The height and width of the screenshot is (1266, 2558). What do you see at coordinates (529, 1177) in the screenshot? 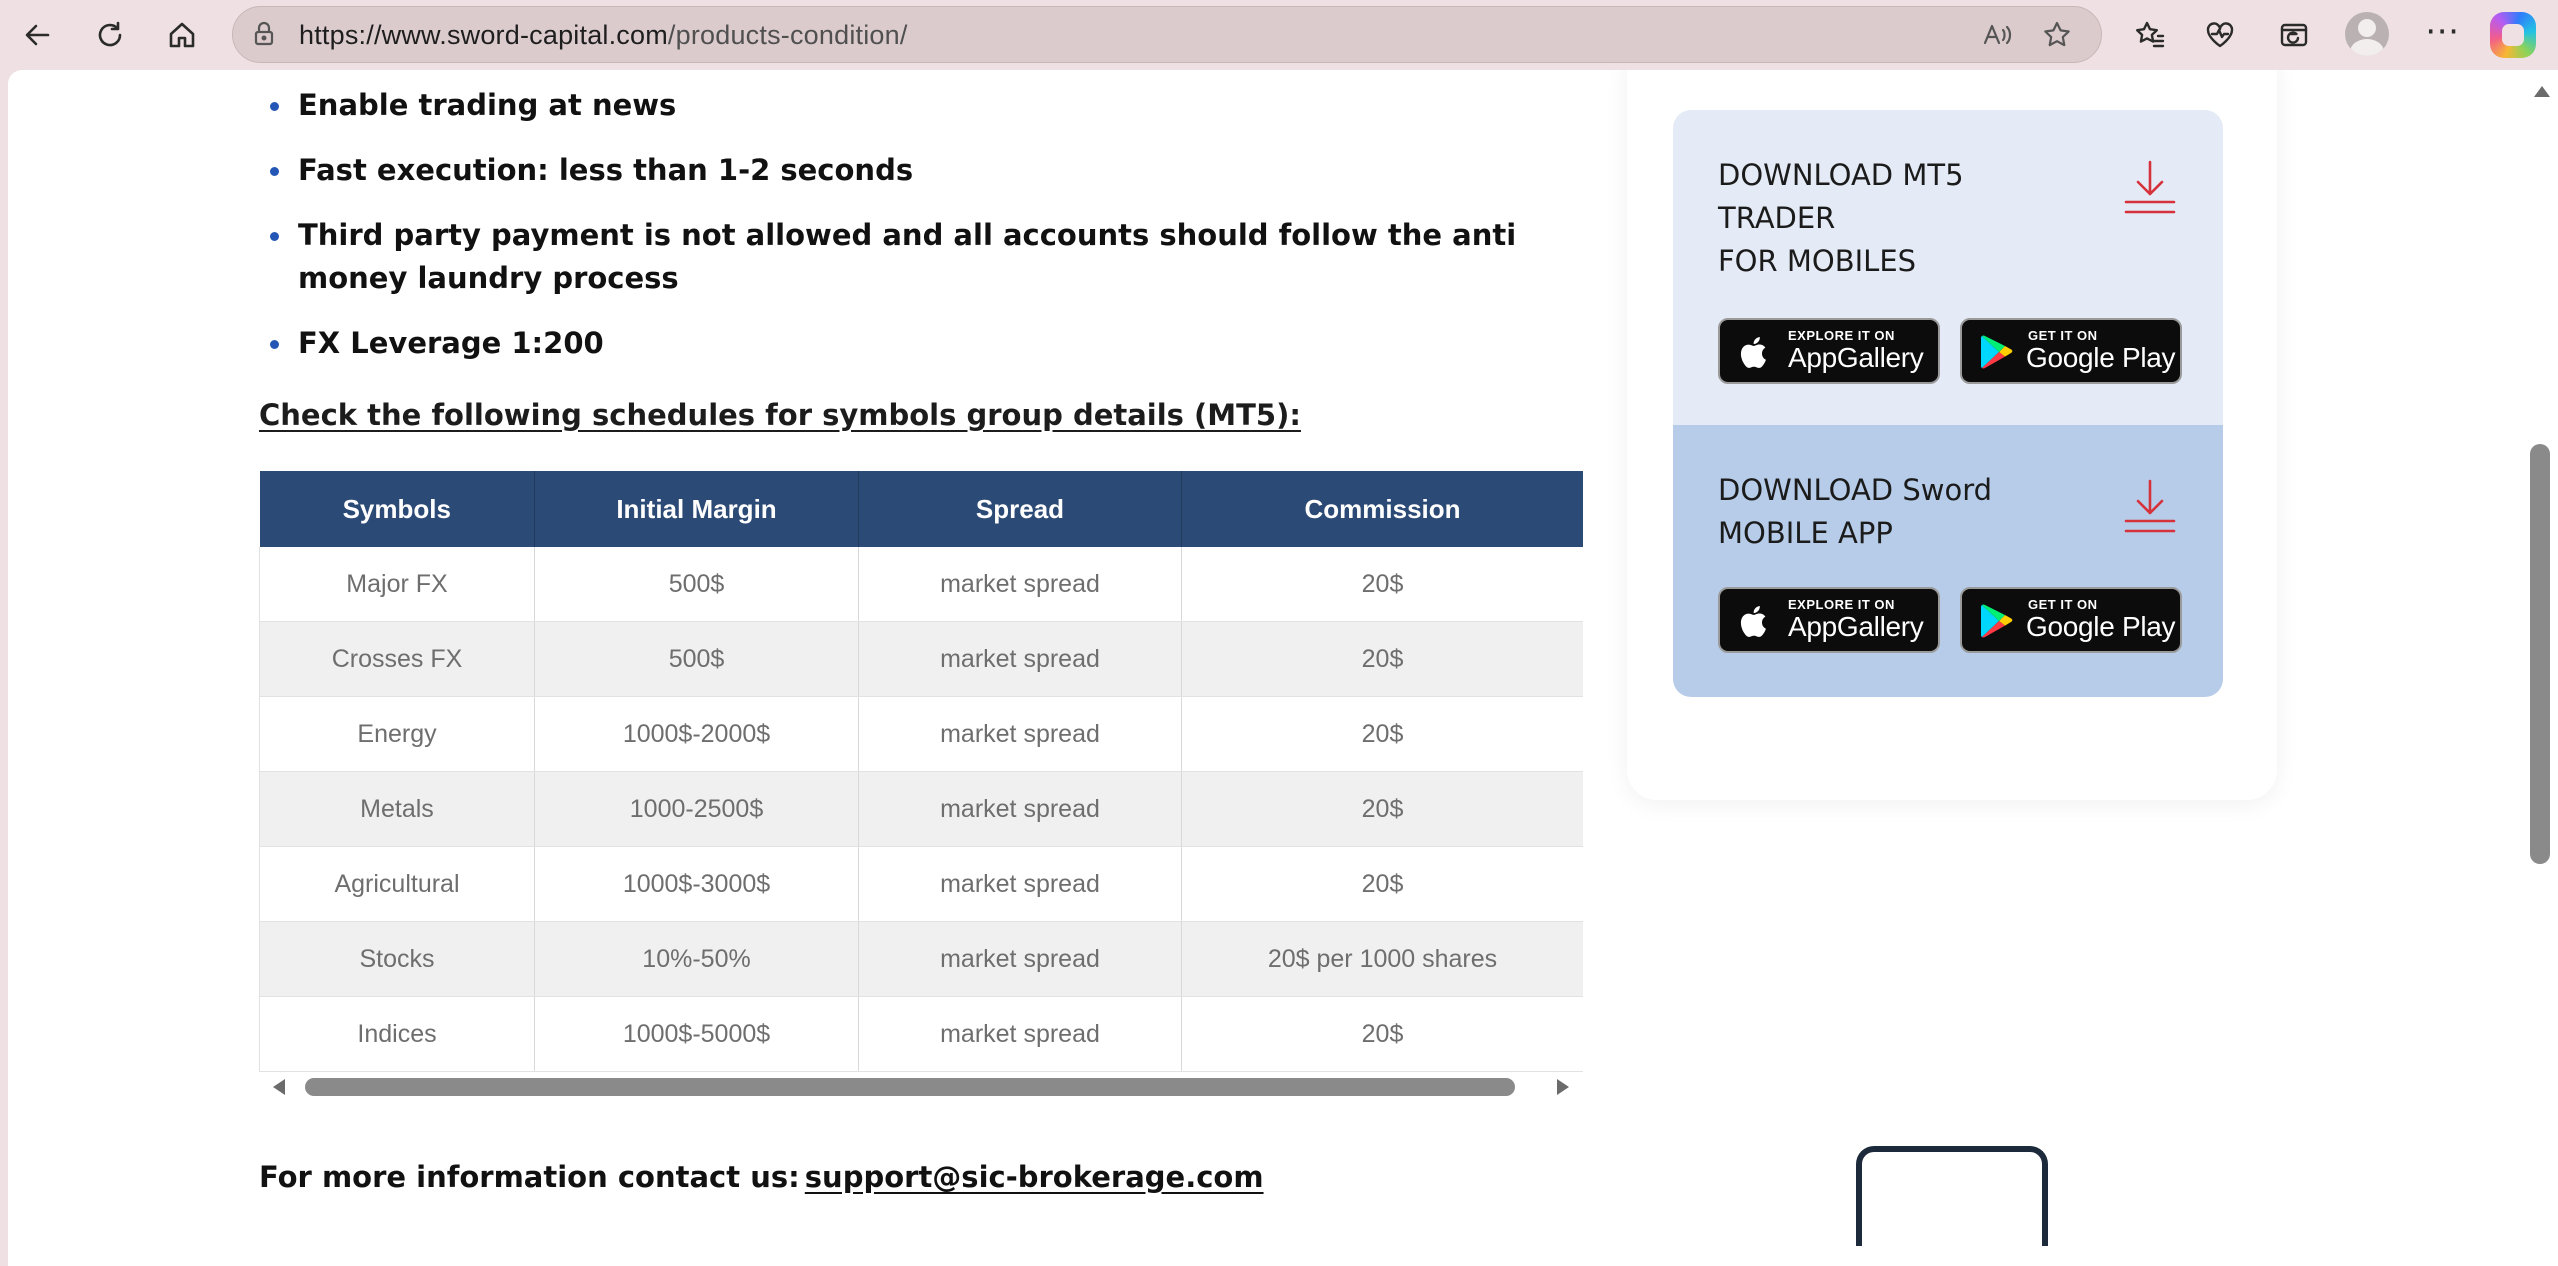
I see `contact-label: For more information contact us:` at bounding box center [529, 1177].